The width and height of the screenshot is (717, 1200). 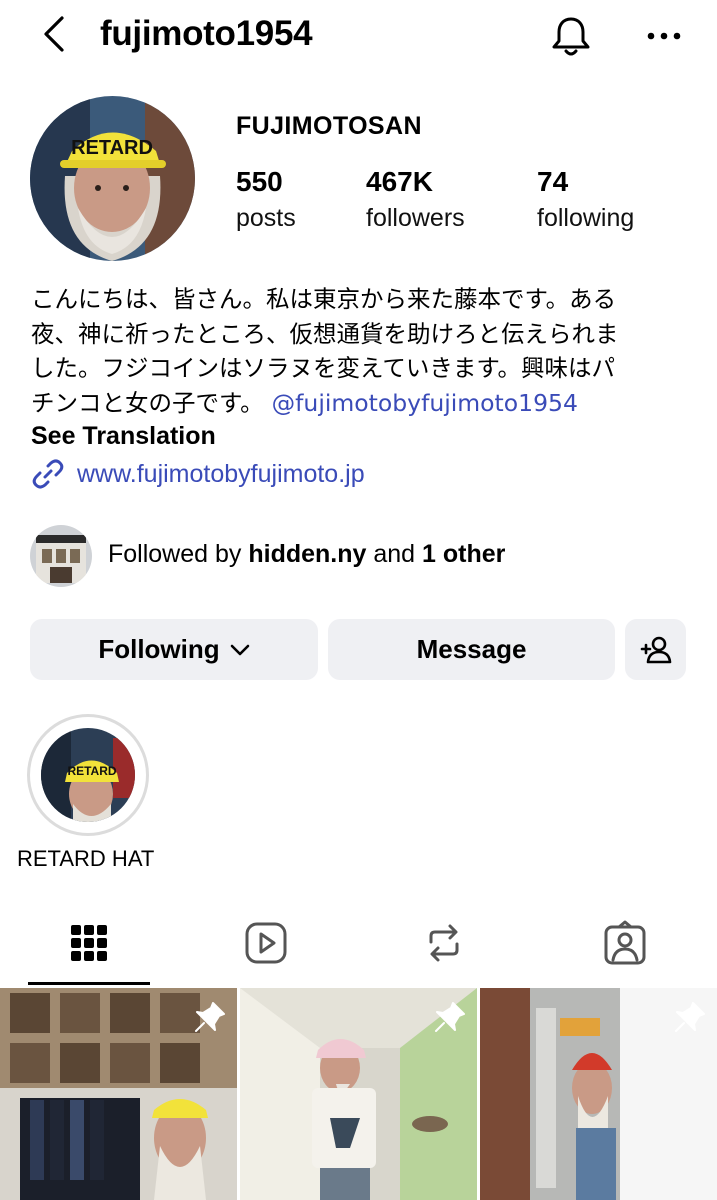 I want to click on highlight-label: RETARD HAT, so click(x=92, y=859).